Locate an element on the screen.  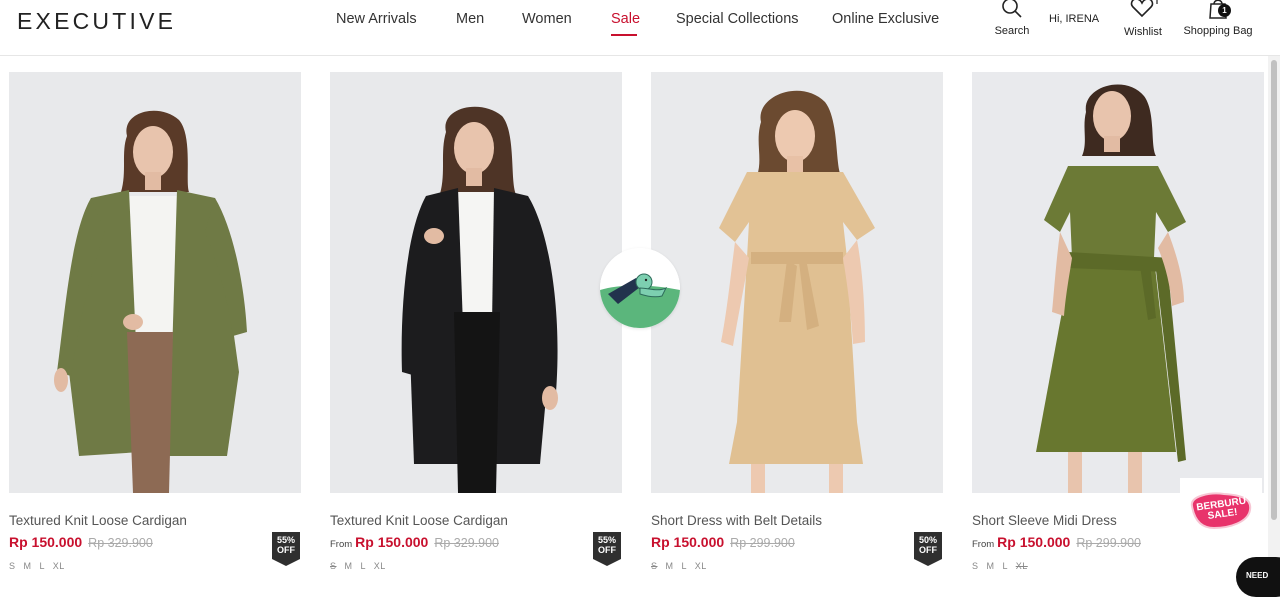
shopping-bag-label: Shopping Bag is located at coordinates (1218, 31).